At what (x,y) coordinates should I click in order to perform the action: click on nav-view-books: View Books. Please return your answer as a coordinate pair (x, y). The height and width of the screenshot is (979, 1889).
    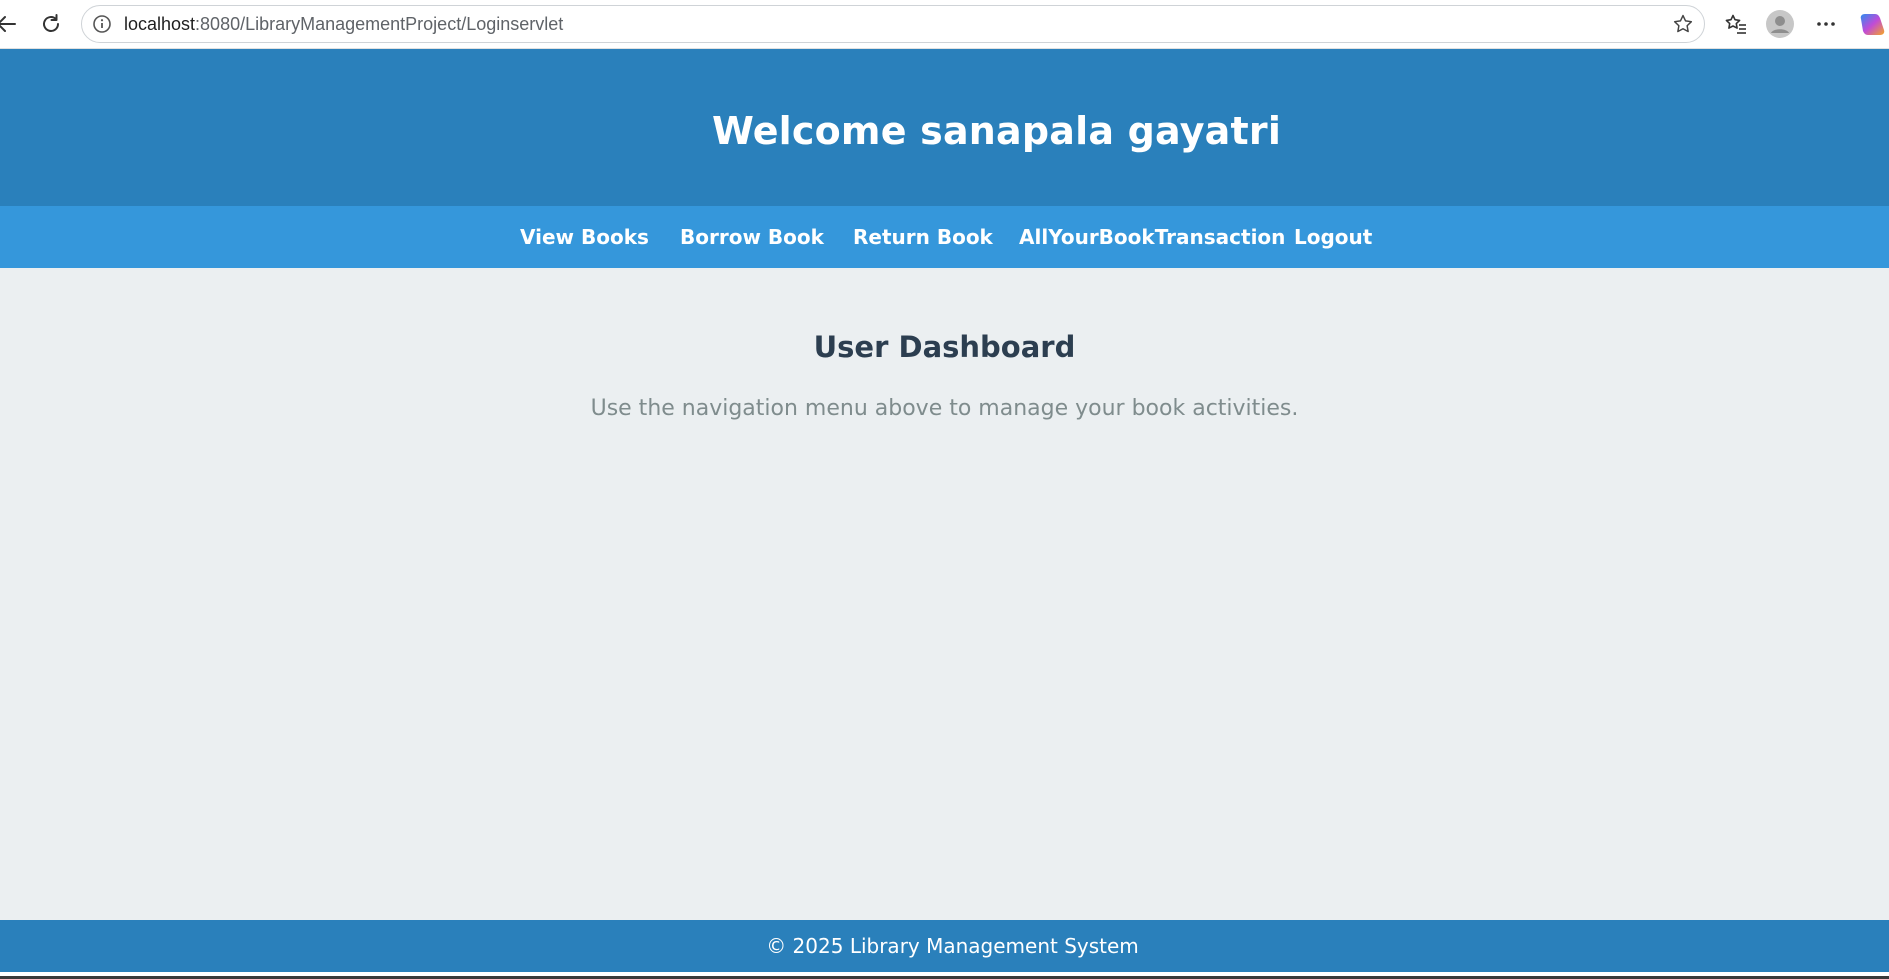
    Looking at the image, I should click on (584, 237).